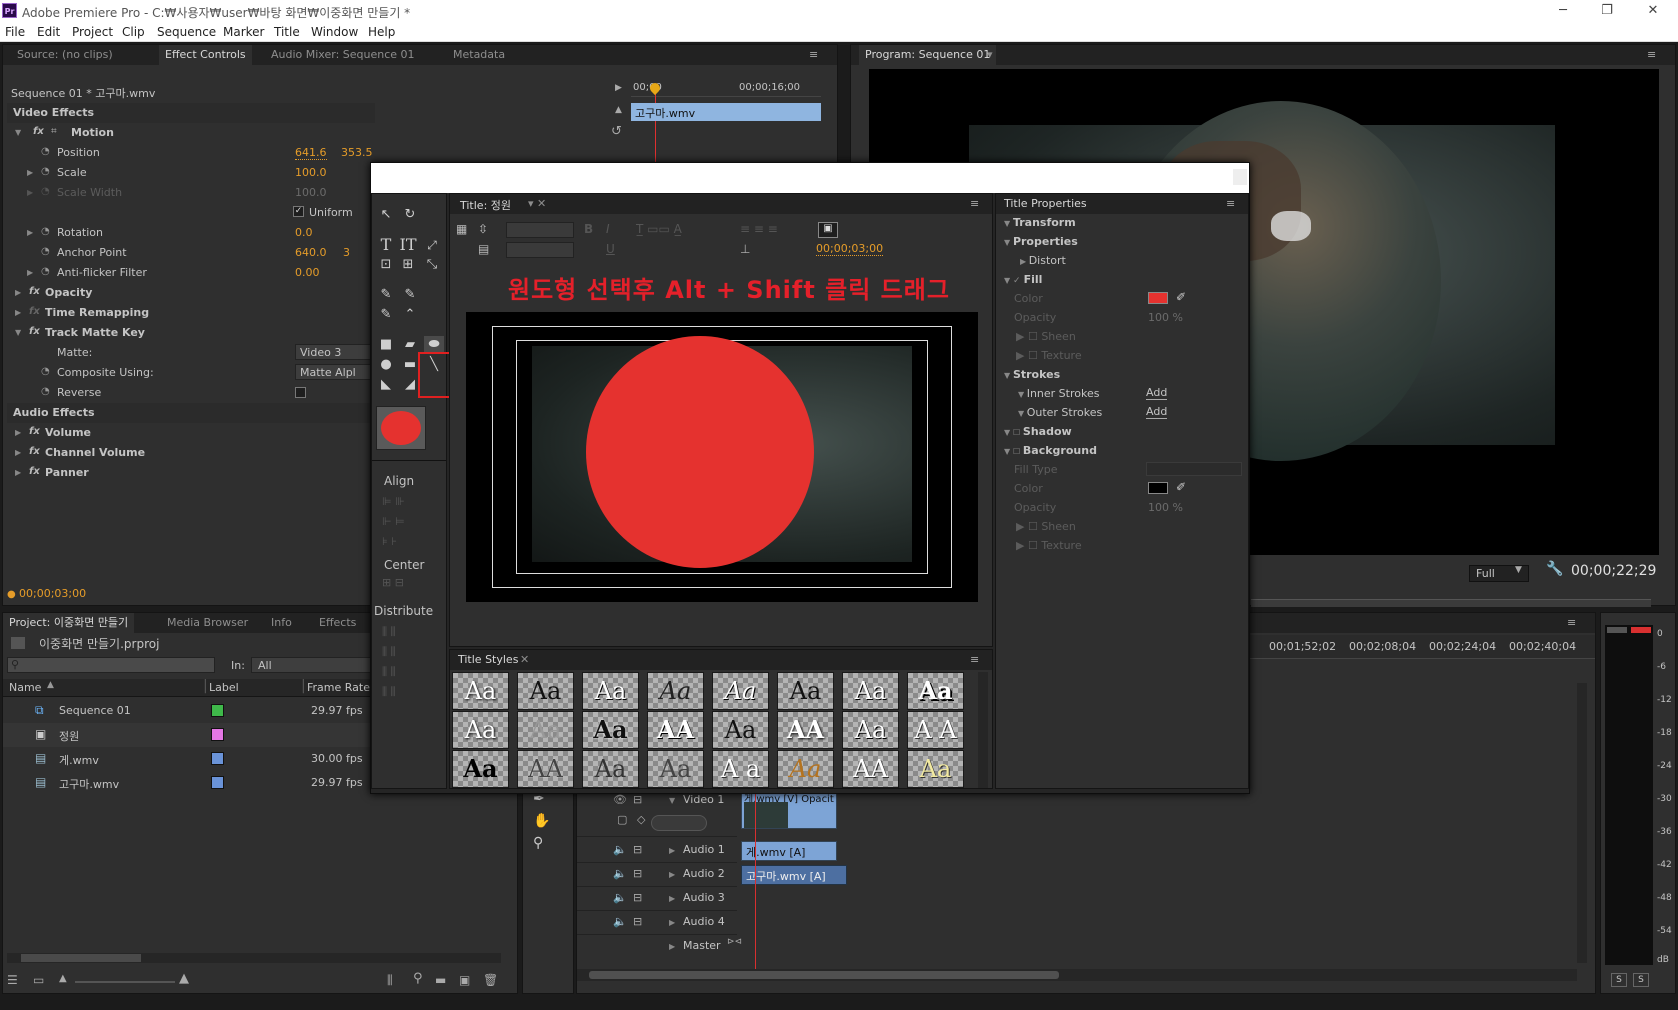 This screenshot has height=1010, width=1678. I want to click on tab-dropdown-icon: ▾ ✕, so click(537, 203).